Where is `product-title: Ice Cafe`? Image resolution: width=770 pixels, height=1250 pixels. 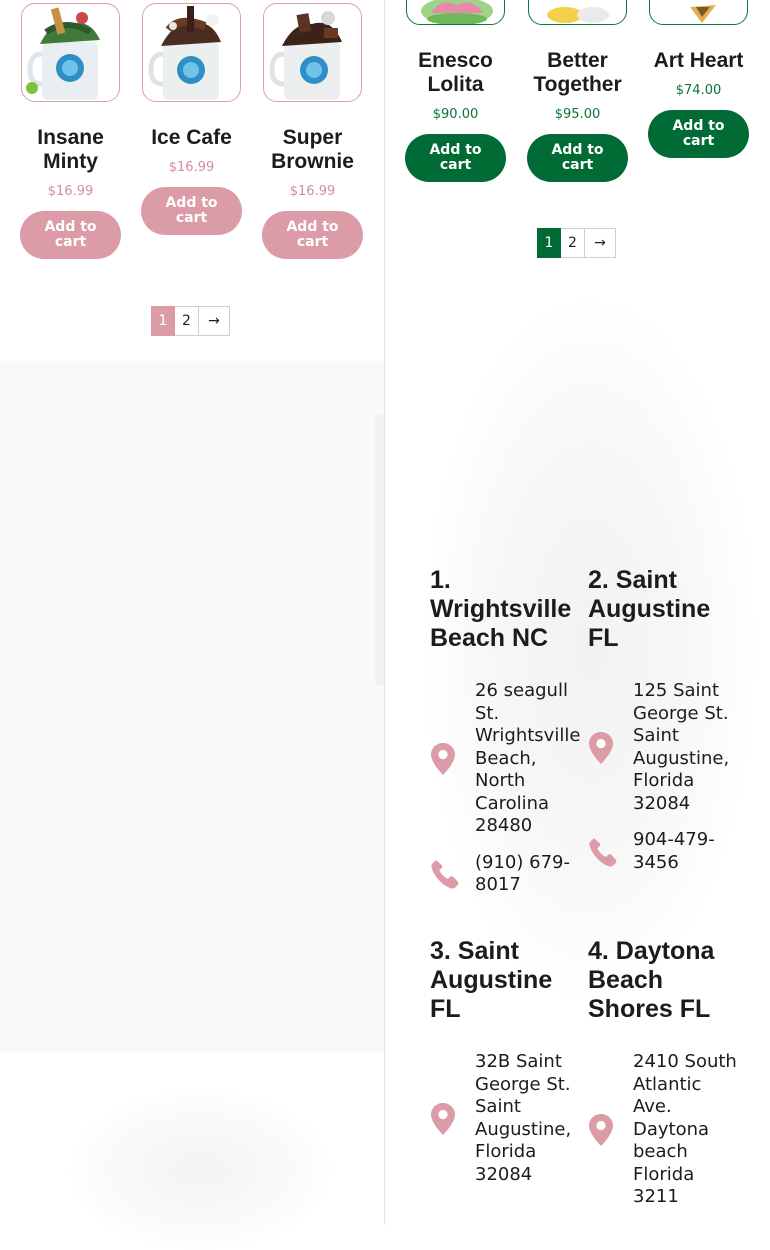 product-title: Ice Cafe is located at coordinates (191, 138).